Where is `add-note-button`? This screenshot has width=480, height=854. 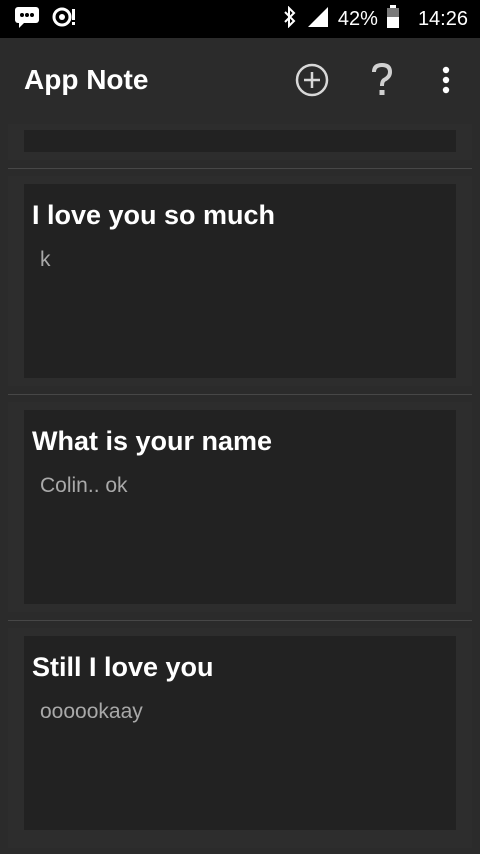
add-note-button is located at coordinates (312, 82).